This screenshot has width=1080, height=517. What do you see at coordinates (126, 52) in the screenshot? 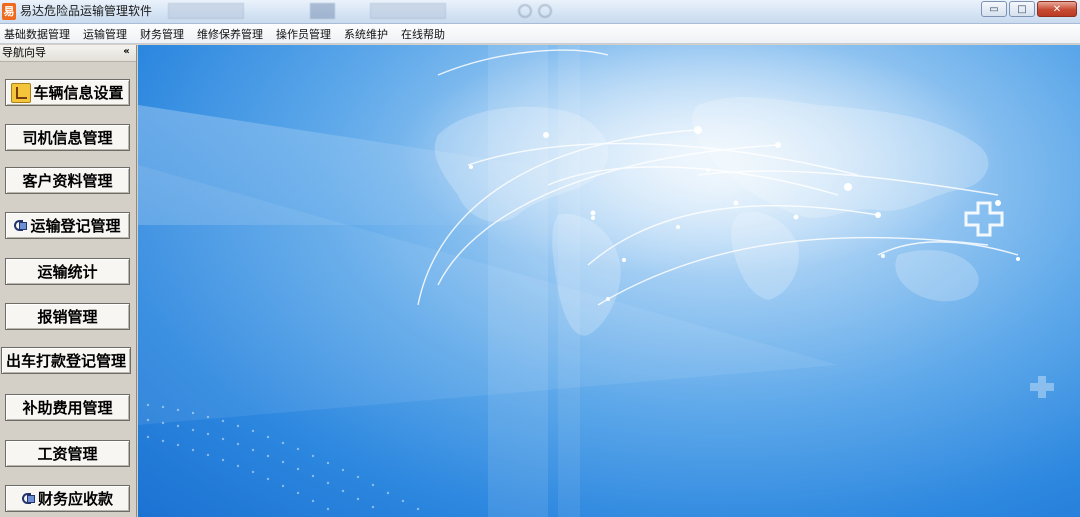
I see `collapse-icon: «` at bounding box center [126, 52].